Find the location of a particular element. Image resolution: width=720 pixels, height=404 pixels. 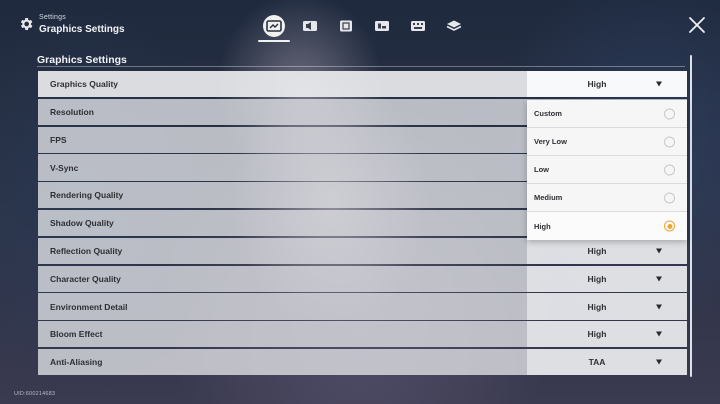

option-label: Very Low is located at coordinates (550, 141).